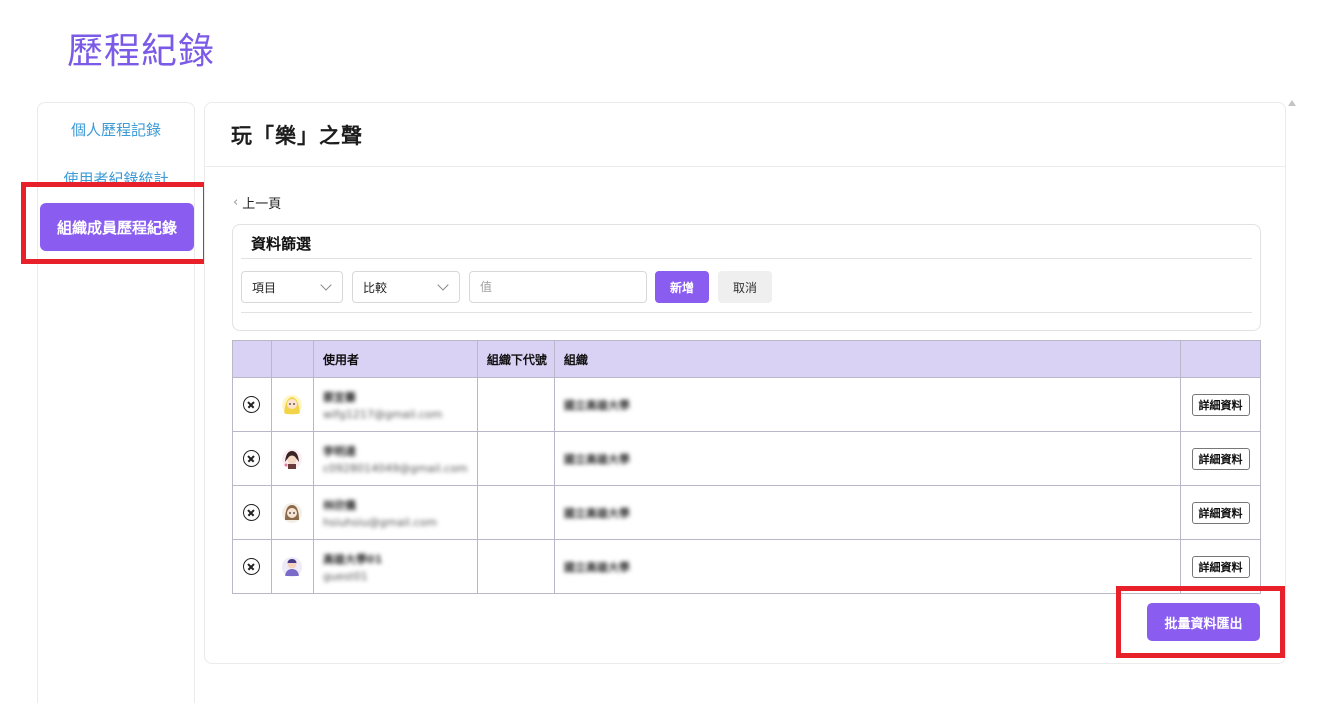 This screenshot has height=703, width=1321. I want to click on user-name: 林欣儀, so click(339, 505).